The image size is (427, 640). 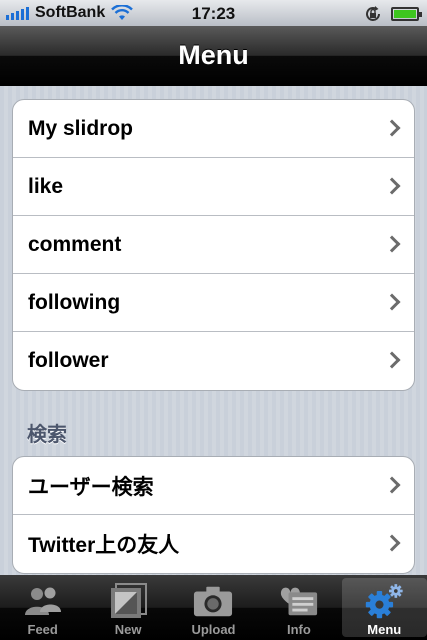 What do you see at coordinates (46, 186) in the screenshot?
I see `menu-item-label: like` at bounding box center [46, 186].